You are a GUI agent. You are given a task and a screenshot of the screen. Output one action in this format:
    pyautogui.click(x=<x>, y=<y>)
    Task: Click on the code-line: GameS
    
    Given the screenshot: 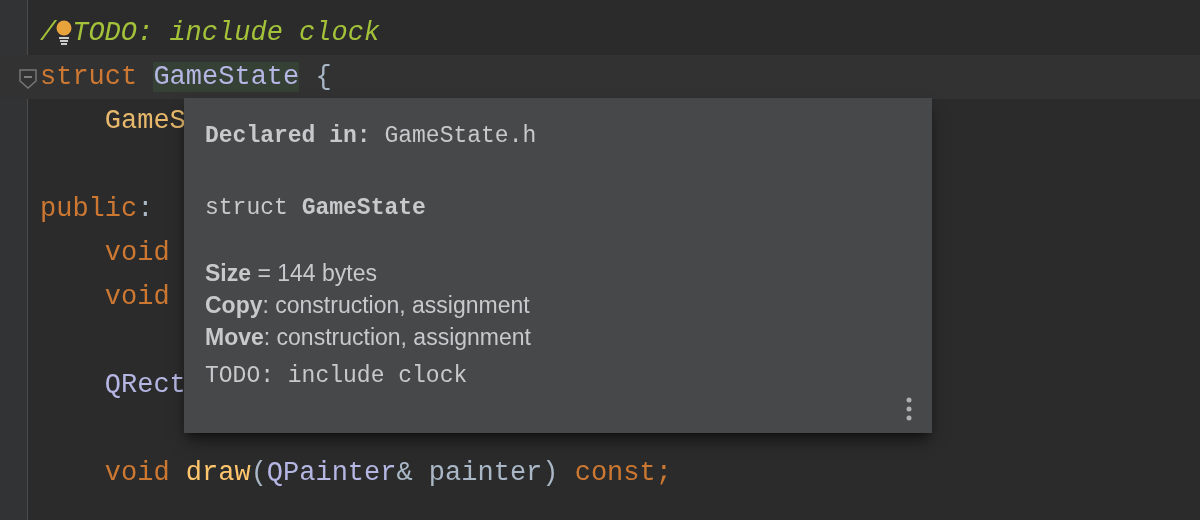 What is the action you would take?
    pyautogui.click(x=144, y=121)
    